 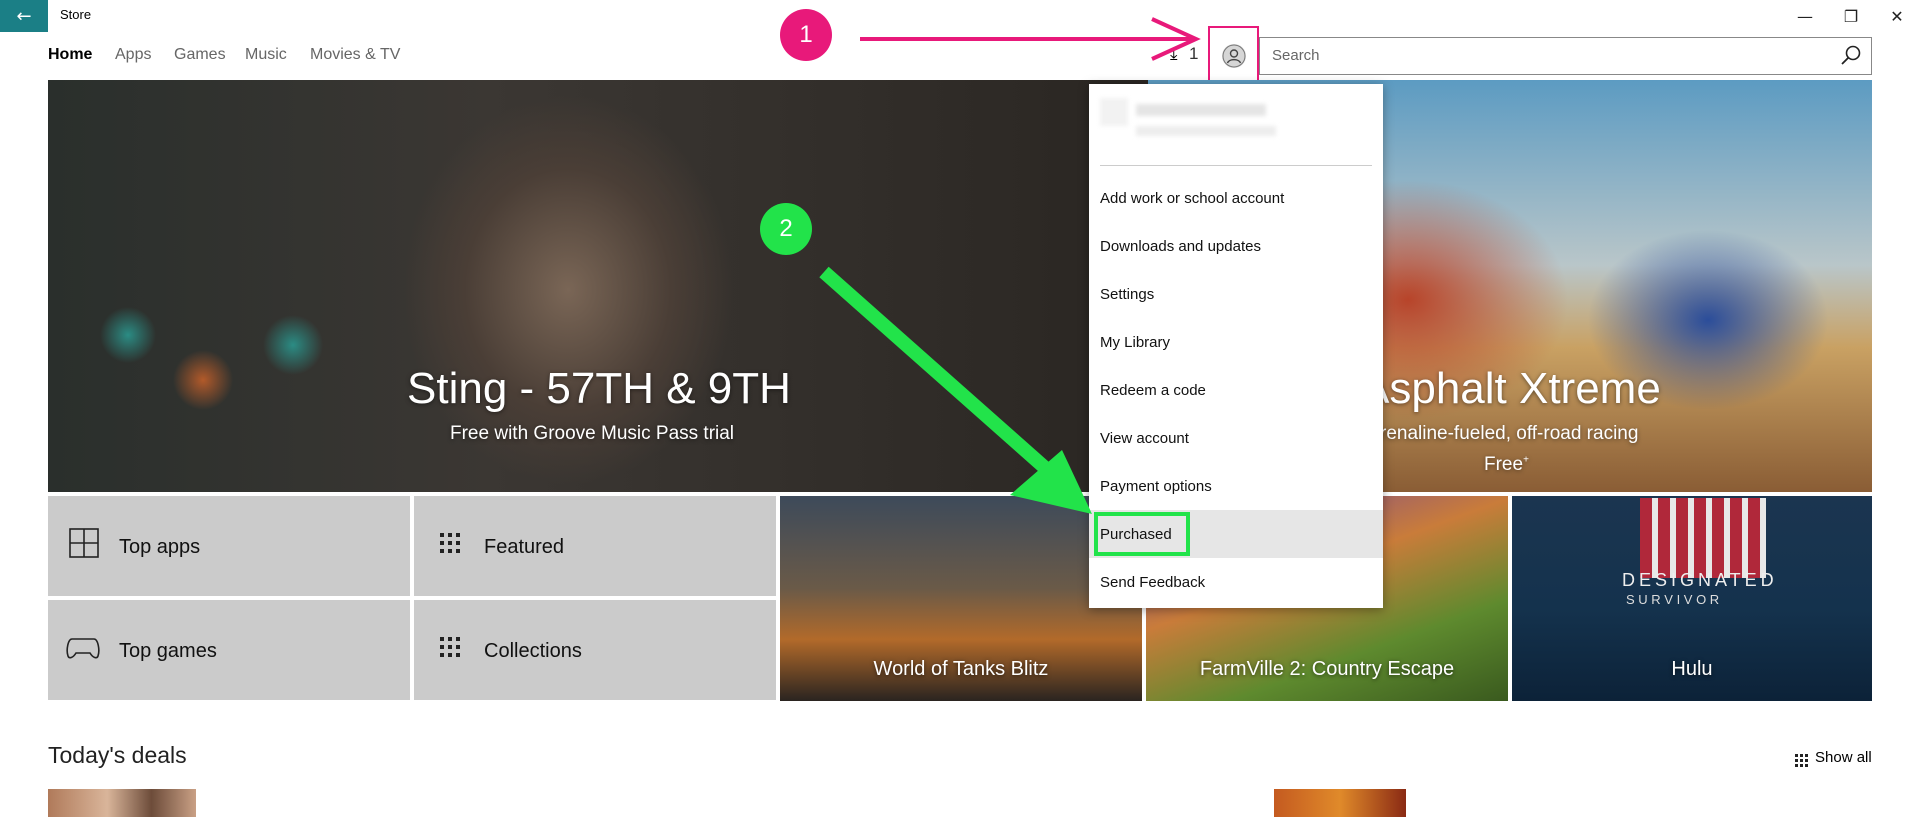 What do you see at coordinates (117, 755) in the screenshot?
I see `deals-section-title: Today's deals` at bounding box center [117, 755].